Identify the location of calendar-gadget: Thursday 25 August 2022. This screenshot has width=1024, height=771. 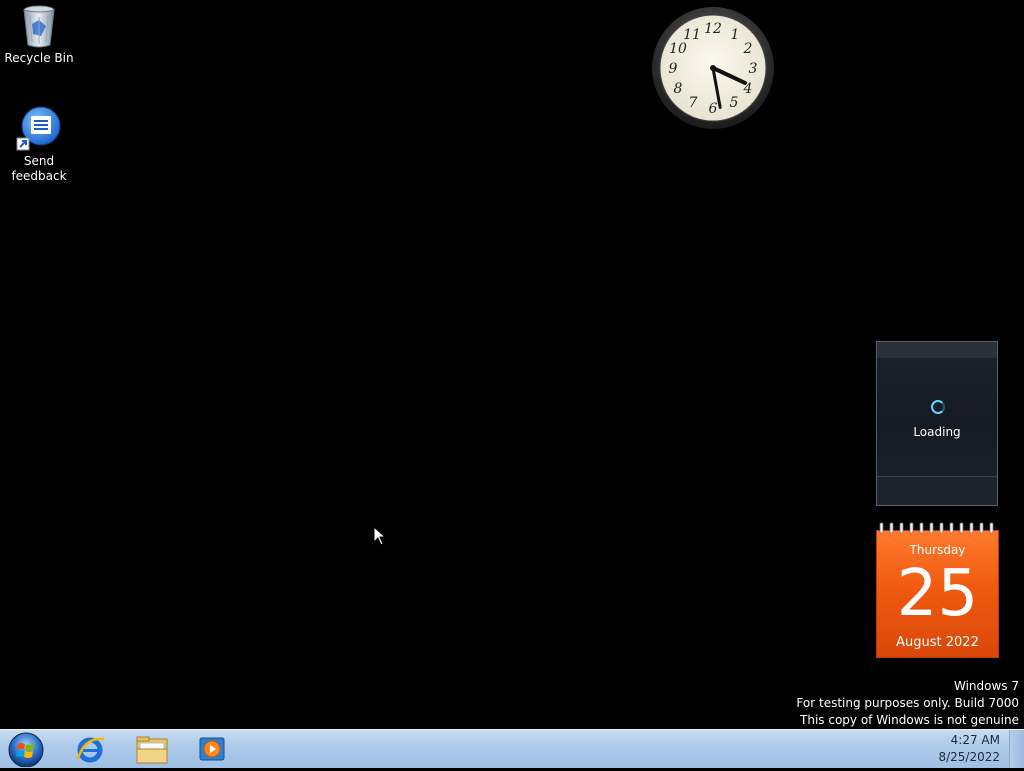
(937, 590).